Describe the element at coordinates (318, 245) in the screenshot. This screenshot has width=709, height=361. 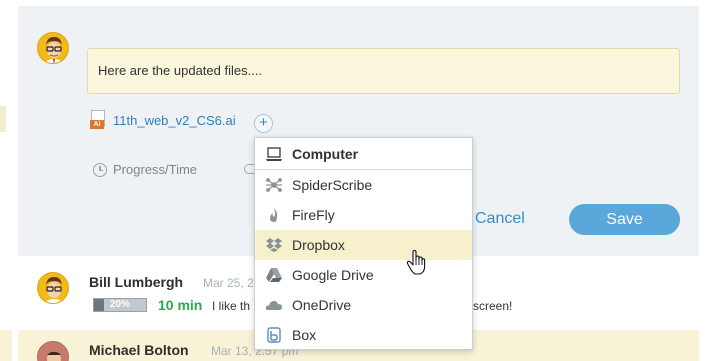
I see `dropdown-item-label: Dropbox` at that location.